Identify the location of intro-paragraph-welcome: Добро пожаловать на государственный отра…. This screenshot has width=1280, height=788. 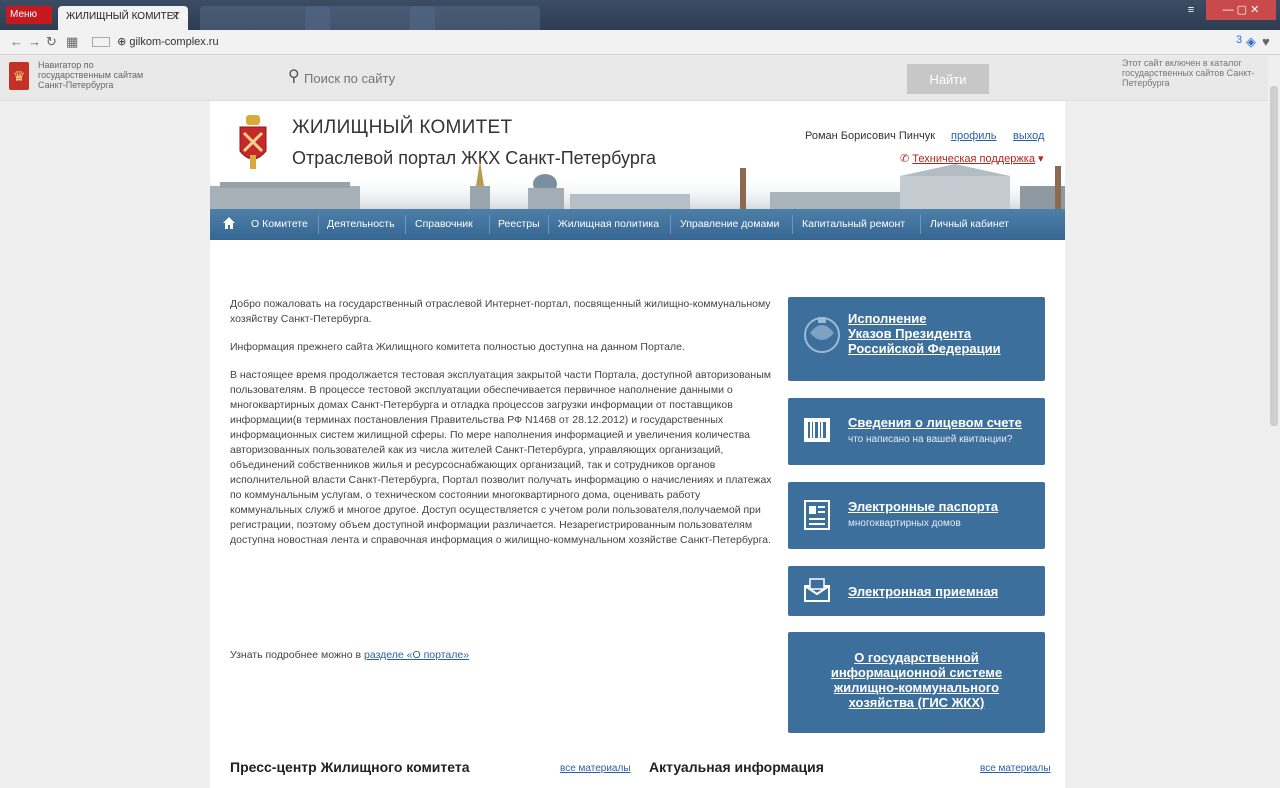
(500, 311).